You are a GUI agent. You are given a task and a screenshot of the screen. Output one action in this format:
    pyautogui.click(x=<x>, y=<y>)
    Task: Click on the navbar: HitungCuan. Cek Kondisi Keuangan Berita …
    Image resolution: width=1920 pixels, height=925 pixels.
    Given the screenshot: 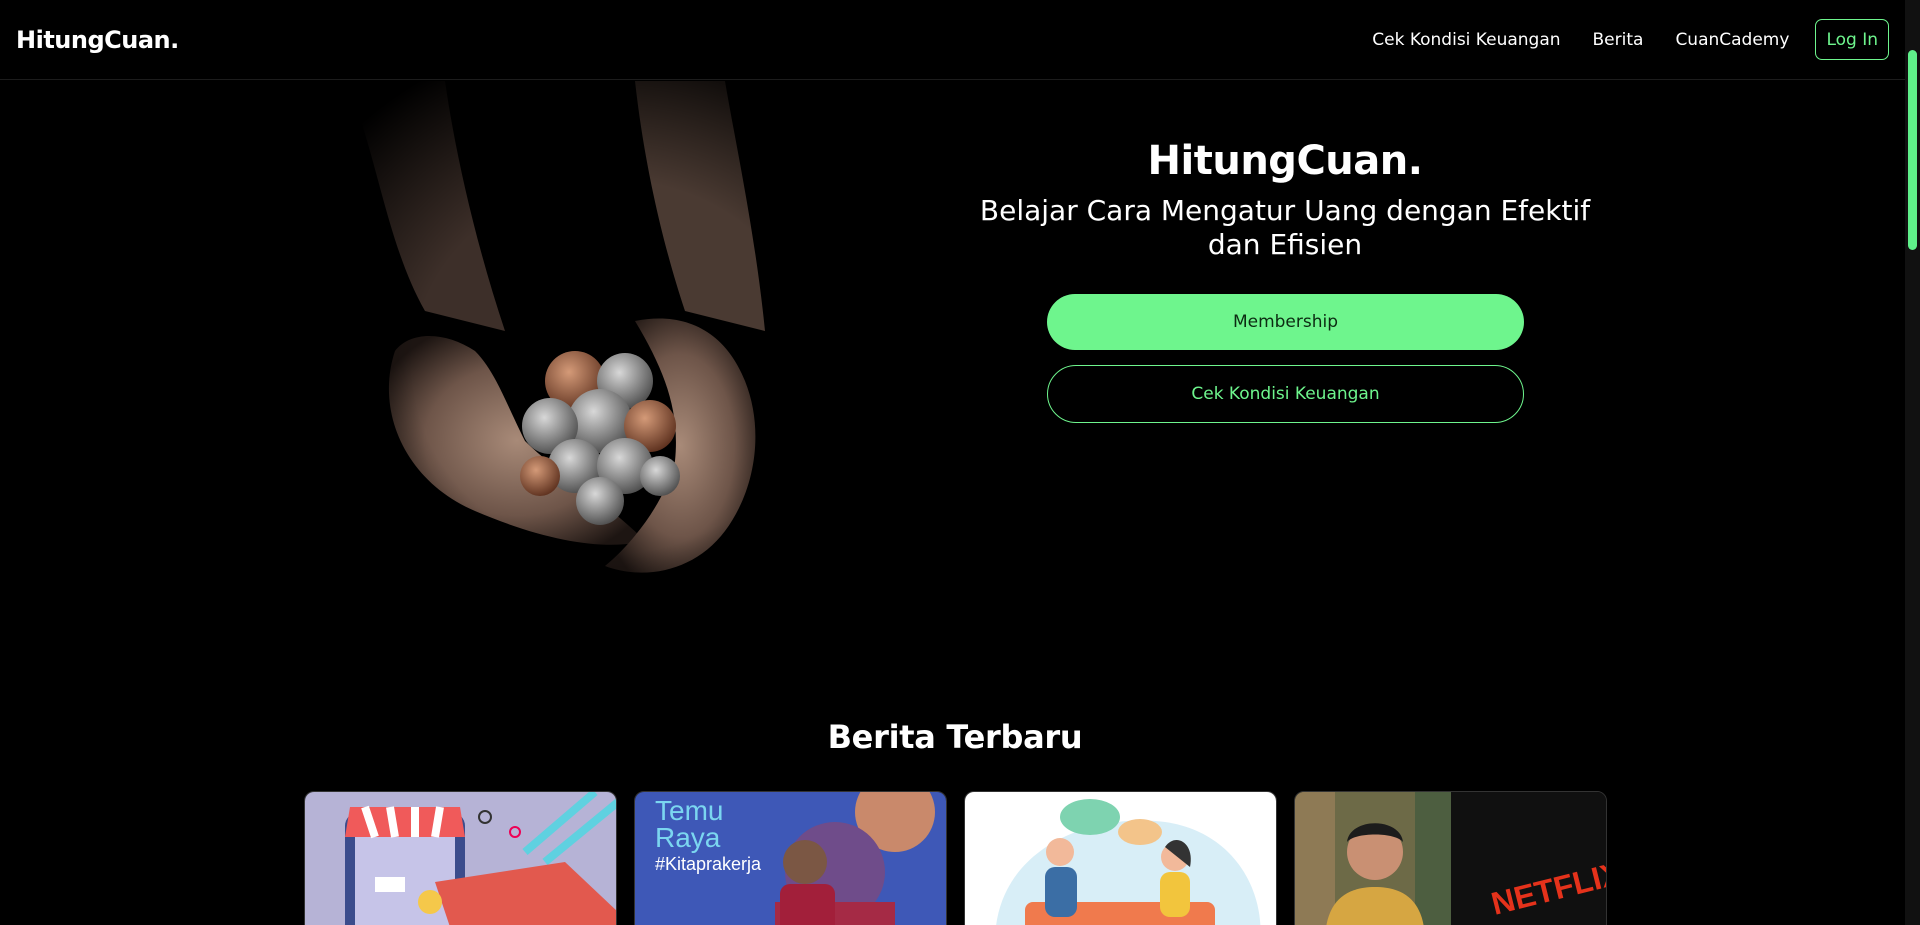 What is the action you would take?
    pyautogui.click(x=952, y=40)
    